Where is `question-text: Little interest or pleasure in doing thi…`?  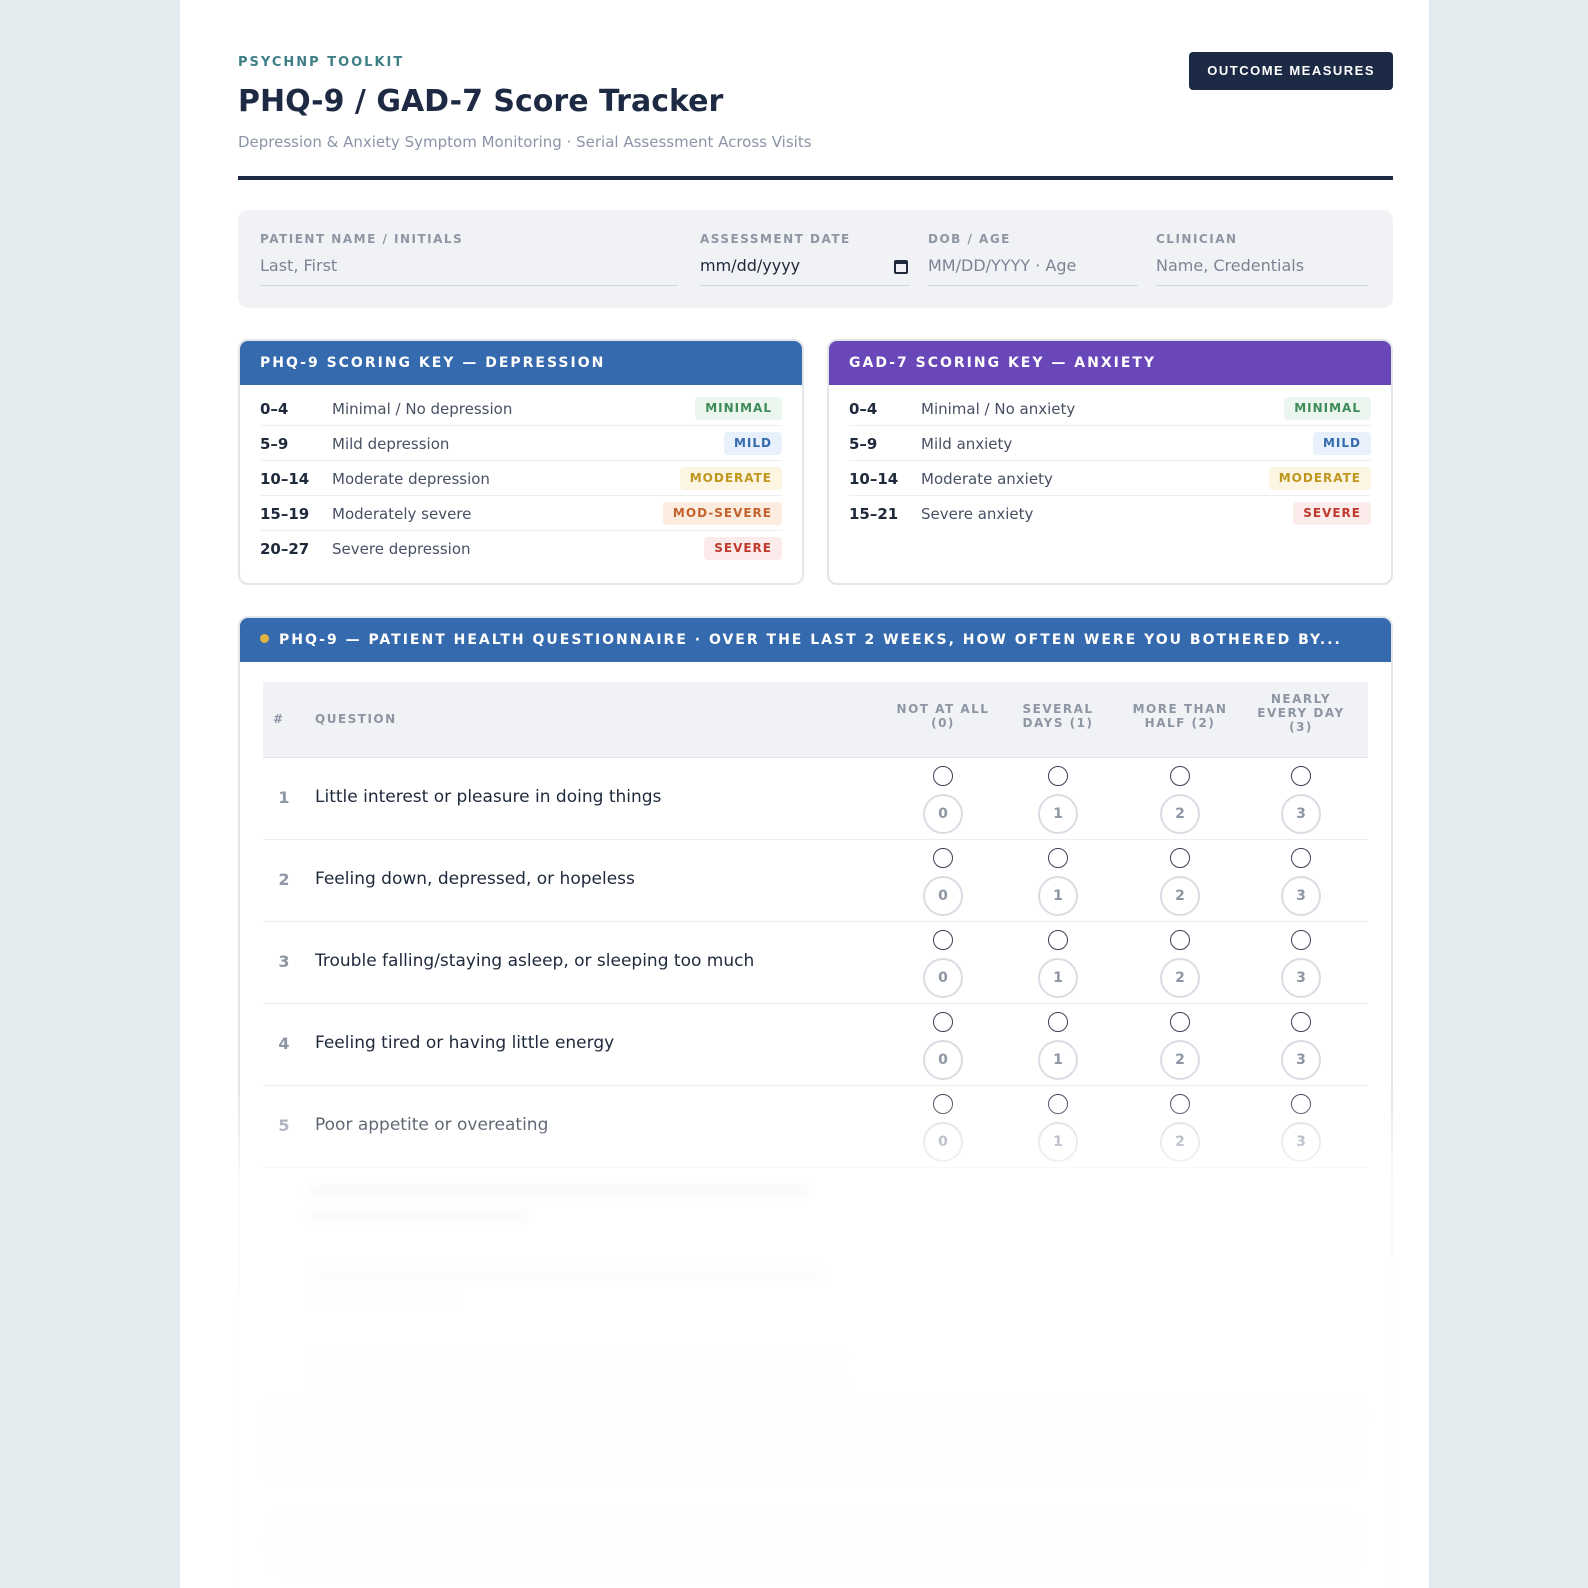
question-text: Little interest or pleasure in doing thi… is located at coordinates (488, 797).